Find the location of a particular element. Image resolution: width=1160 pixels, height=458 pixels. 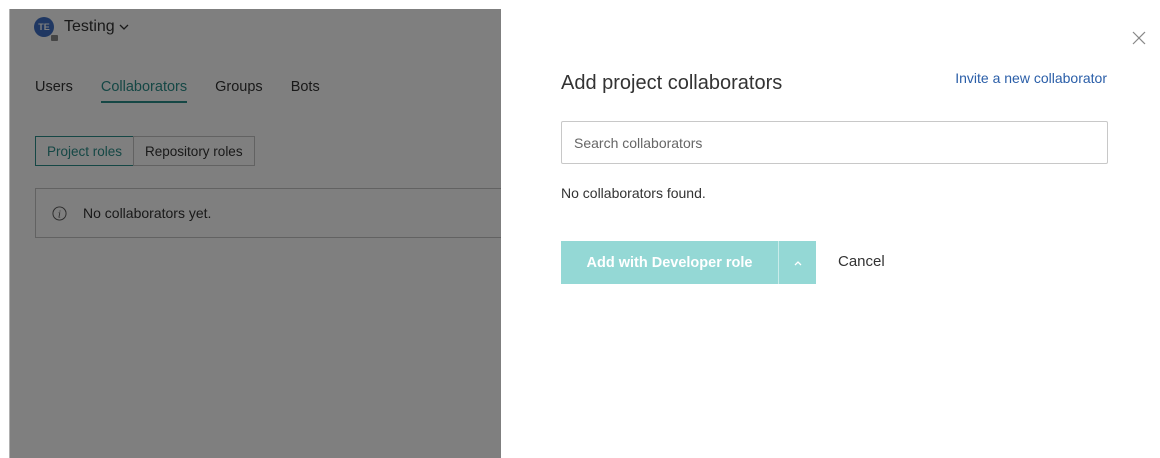

close-icon is located at coordinates (1139, 38).